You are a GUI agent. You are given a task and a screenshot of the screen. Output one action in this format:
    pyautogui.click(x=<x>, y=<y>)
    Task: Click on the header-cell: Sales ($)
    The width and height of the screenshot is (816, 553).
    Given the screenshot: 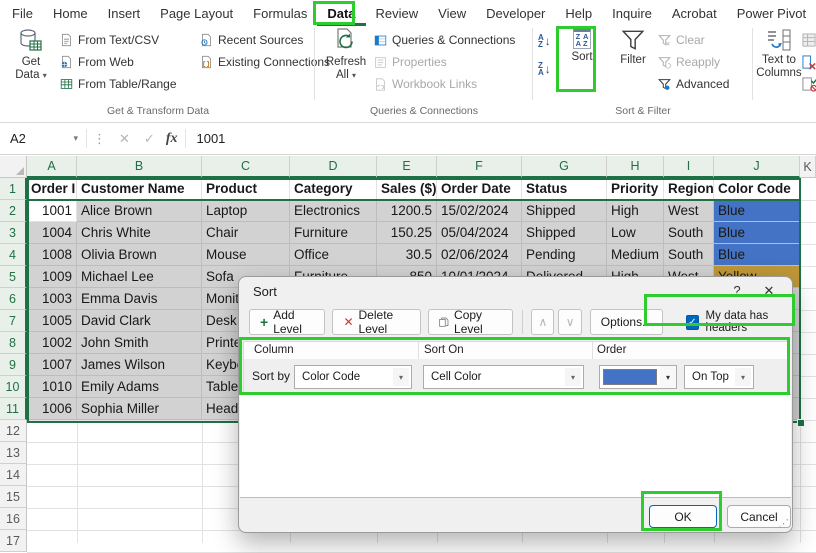 What is the action you would take?
    pyautogui.click(x=407, y=189)
    